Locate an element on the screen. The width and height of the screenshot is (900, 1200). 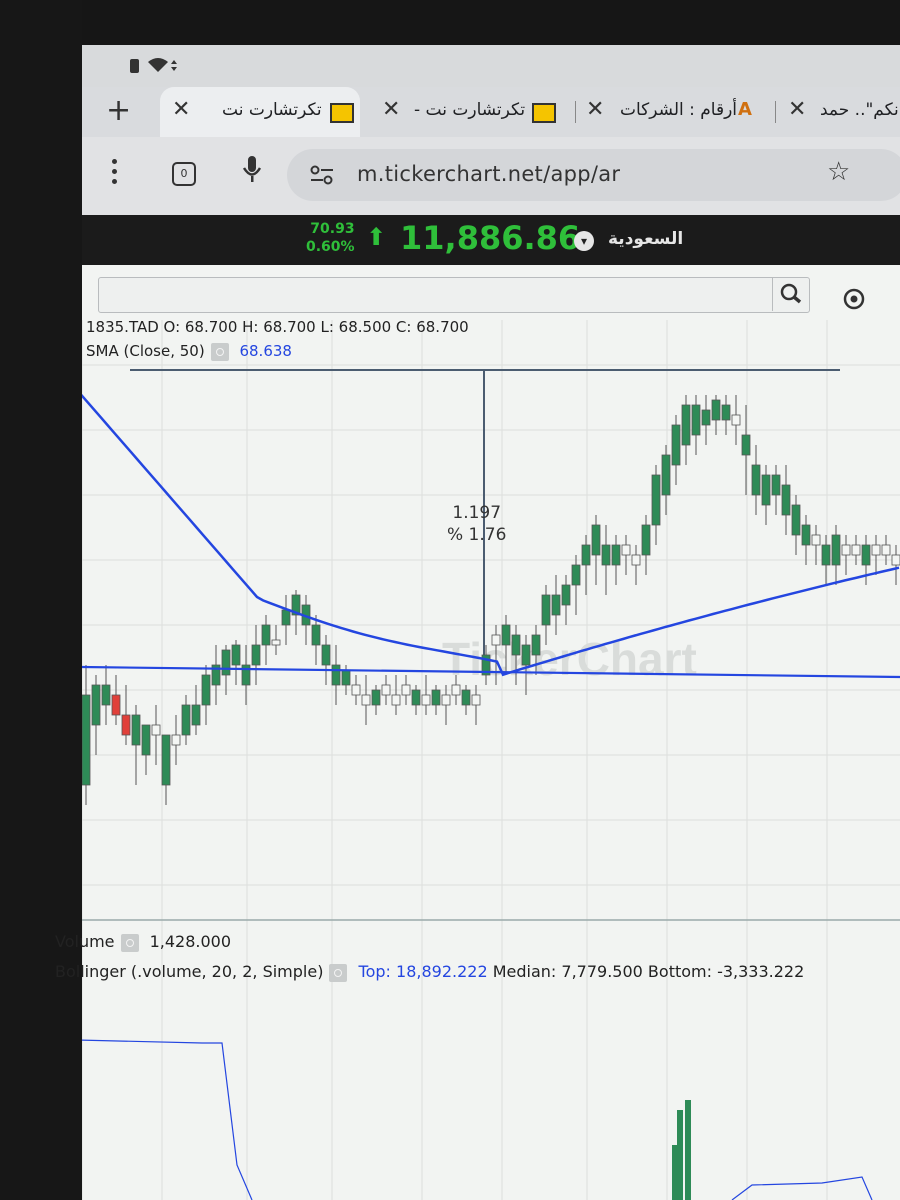
index-change-points: 70.93 is located at coordinates (332, 229).